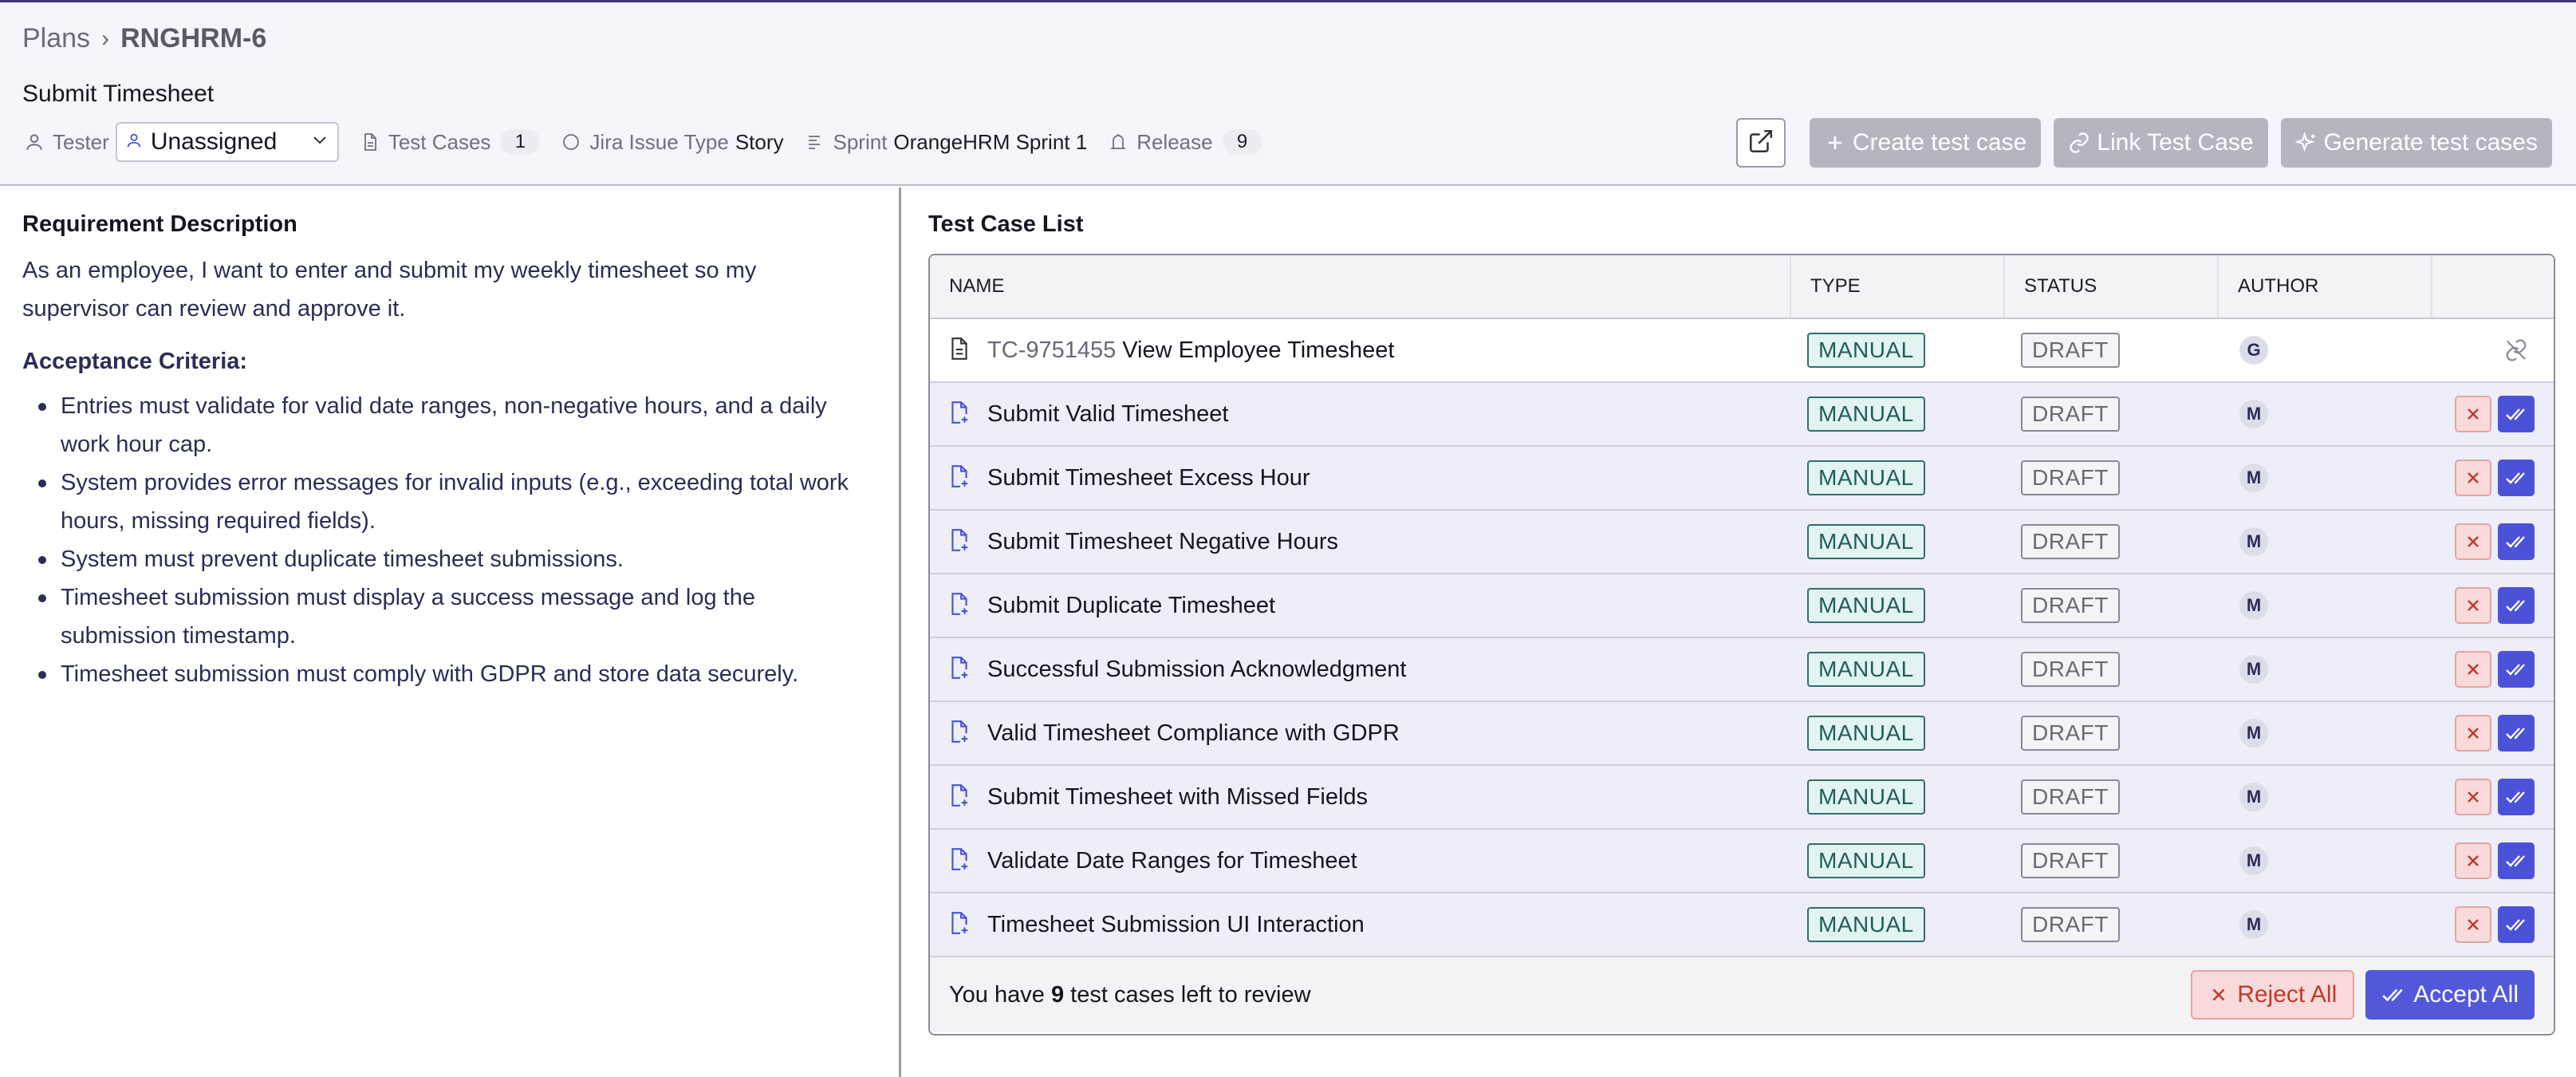 The height and width of the screenshot is (1077, 2576). Describe the element at coordinates (860, 141) in the screenshot. I see `sprint-label: Sprint` at that location.